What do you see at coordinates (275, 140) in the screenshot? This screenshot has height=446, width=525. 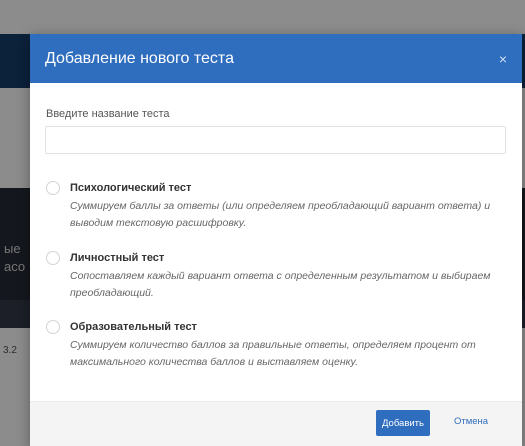 I see `test-name-input` at bounding box center [275, 140].